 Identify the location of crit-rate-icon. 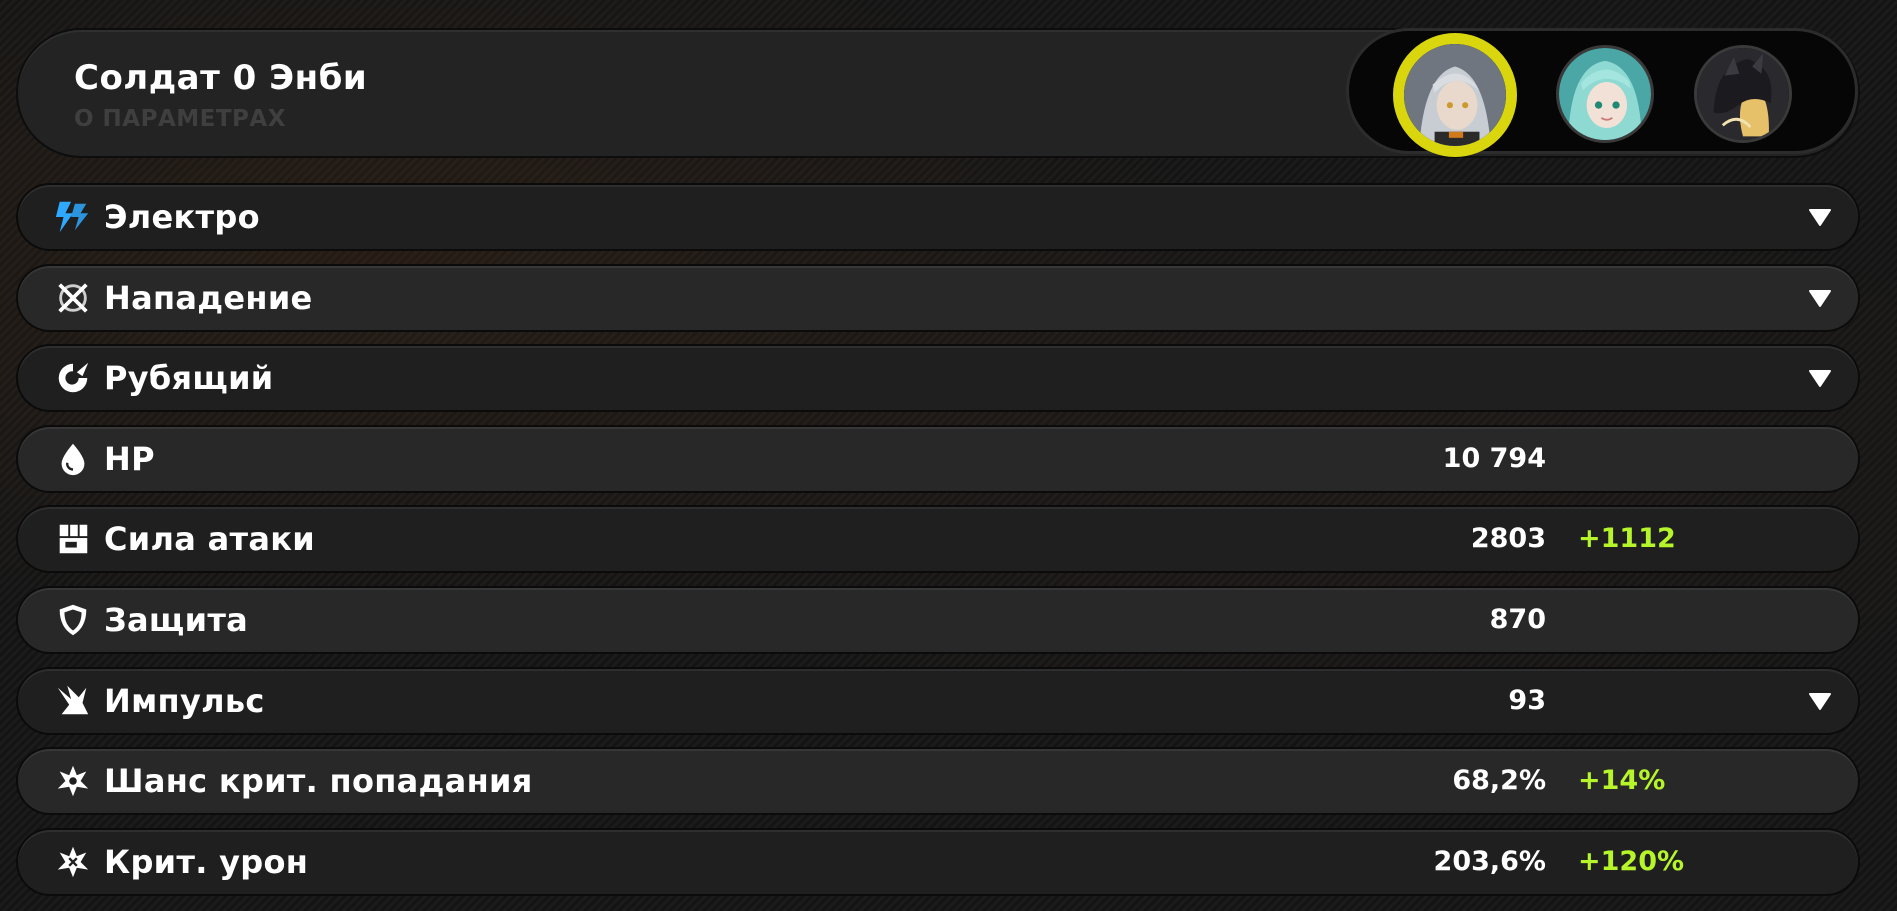
(73, 781).